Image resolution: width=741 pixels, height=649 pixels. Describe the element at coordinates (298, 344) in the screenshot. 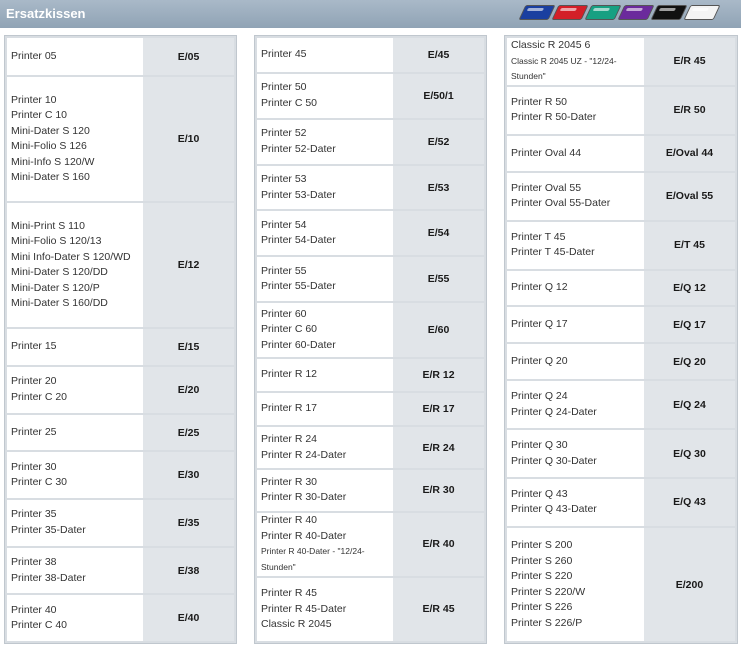

I see `product-name: Printer 60-Dater` at that location.